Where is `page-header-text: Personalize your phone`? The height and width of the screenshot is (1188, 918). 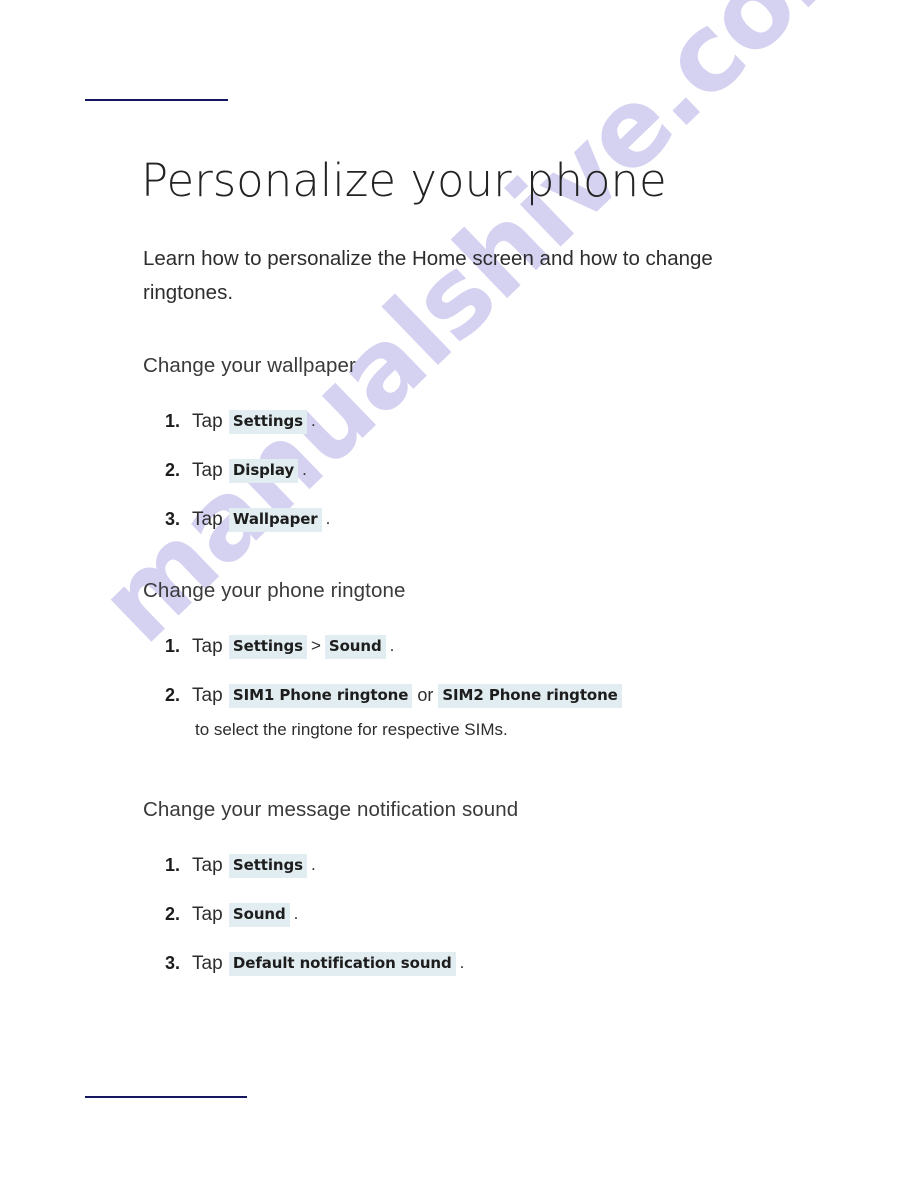
page-header-text: Personalize your phone is located at coordinates (158, 85).